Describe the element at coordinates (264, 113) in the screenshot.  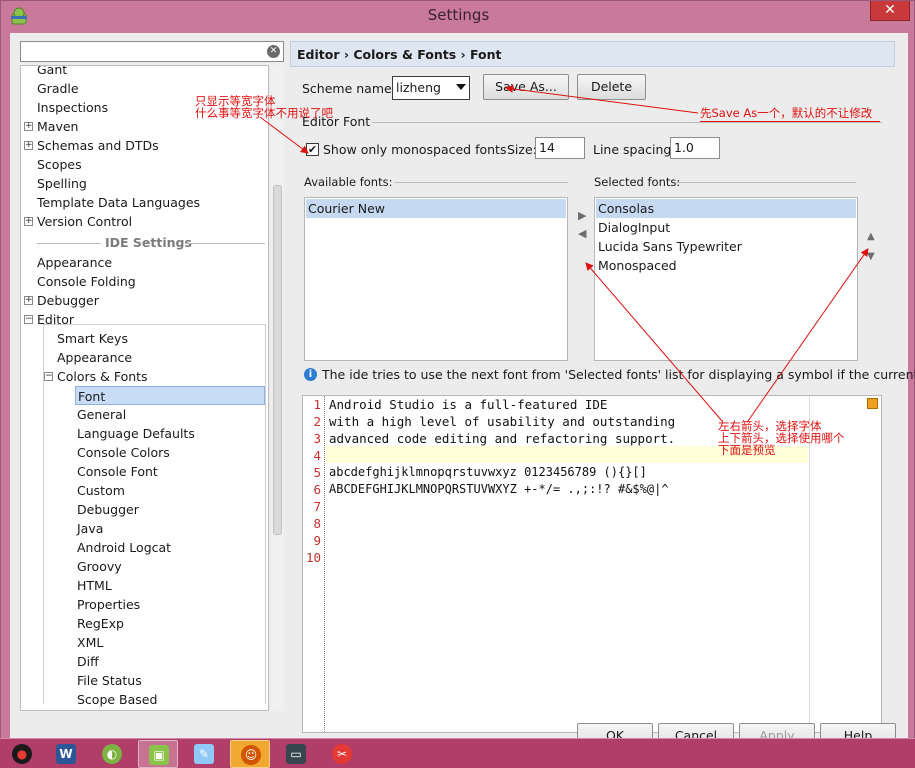
I see `annotation-mono-note-2: 什么事等宽字体不用说了吧` at that location.